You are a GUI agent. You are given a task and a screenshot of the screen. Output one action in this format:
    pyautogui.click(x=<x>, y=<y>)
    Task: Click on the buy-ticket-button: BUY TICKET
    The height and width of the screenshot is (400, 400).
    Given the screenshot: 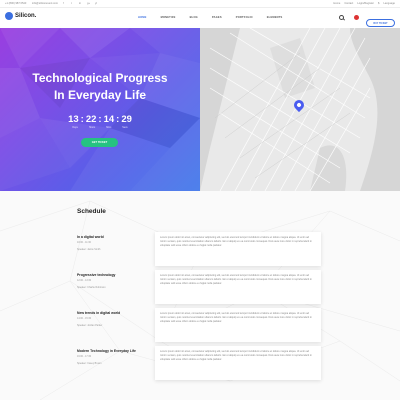 What is the action you would take?
    pyautogui.click(x=380, y=23)
    